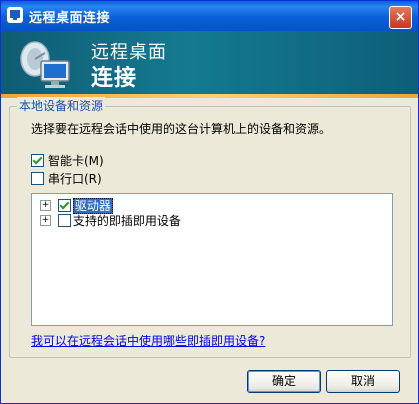  Describe the element at coordinates (148, 340) in the screenshot. I see `pnp-help-link: 我可以在远程会话中使用哪些即插即用设备?` at that location.